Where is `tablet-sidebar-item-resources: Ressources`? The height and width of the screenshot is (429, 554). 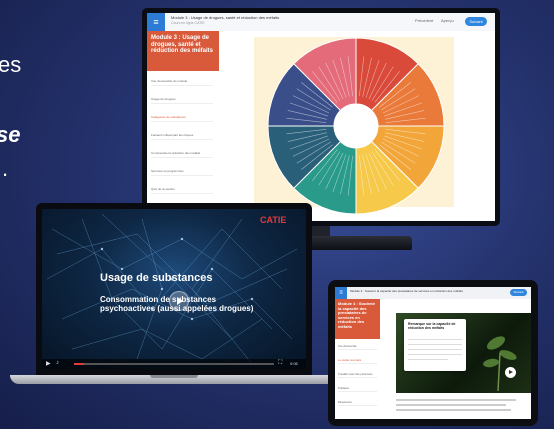
tablet-sidebar-item-resources: Ressources is located at coordinates (357, 403).